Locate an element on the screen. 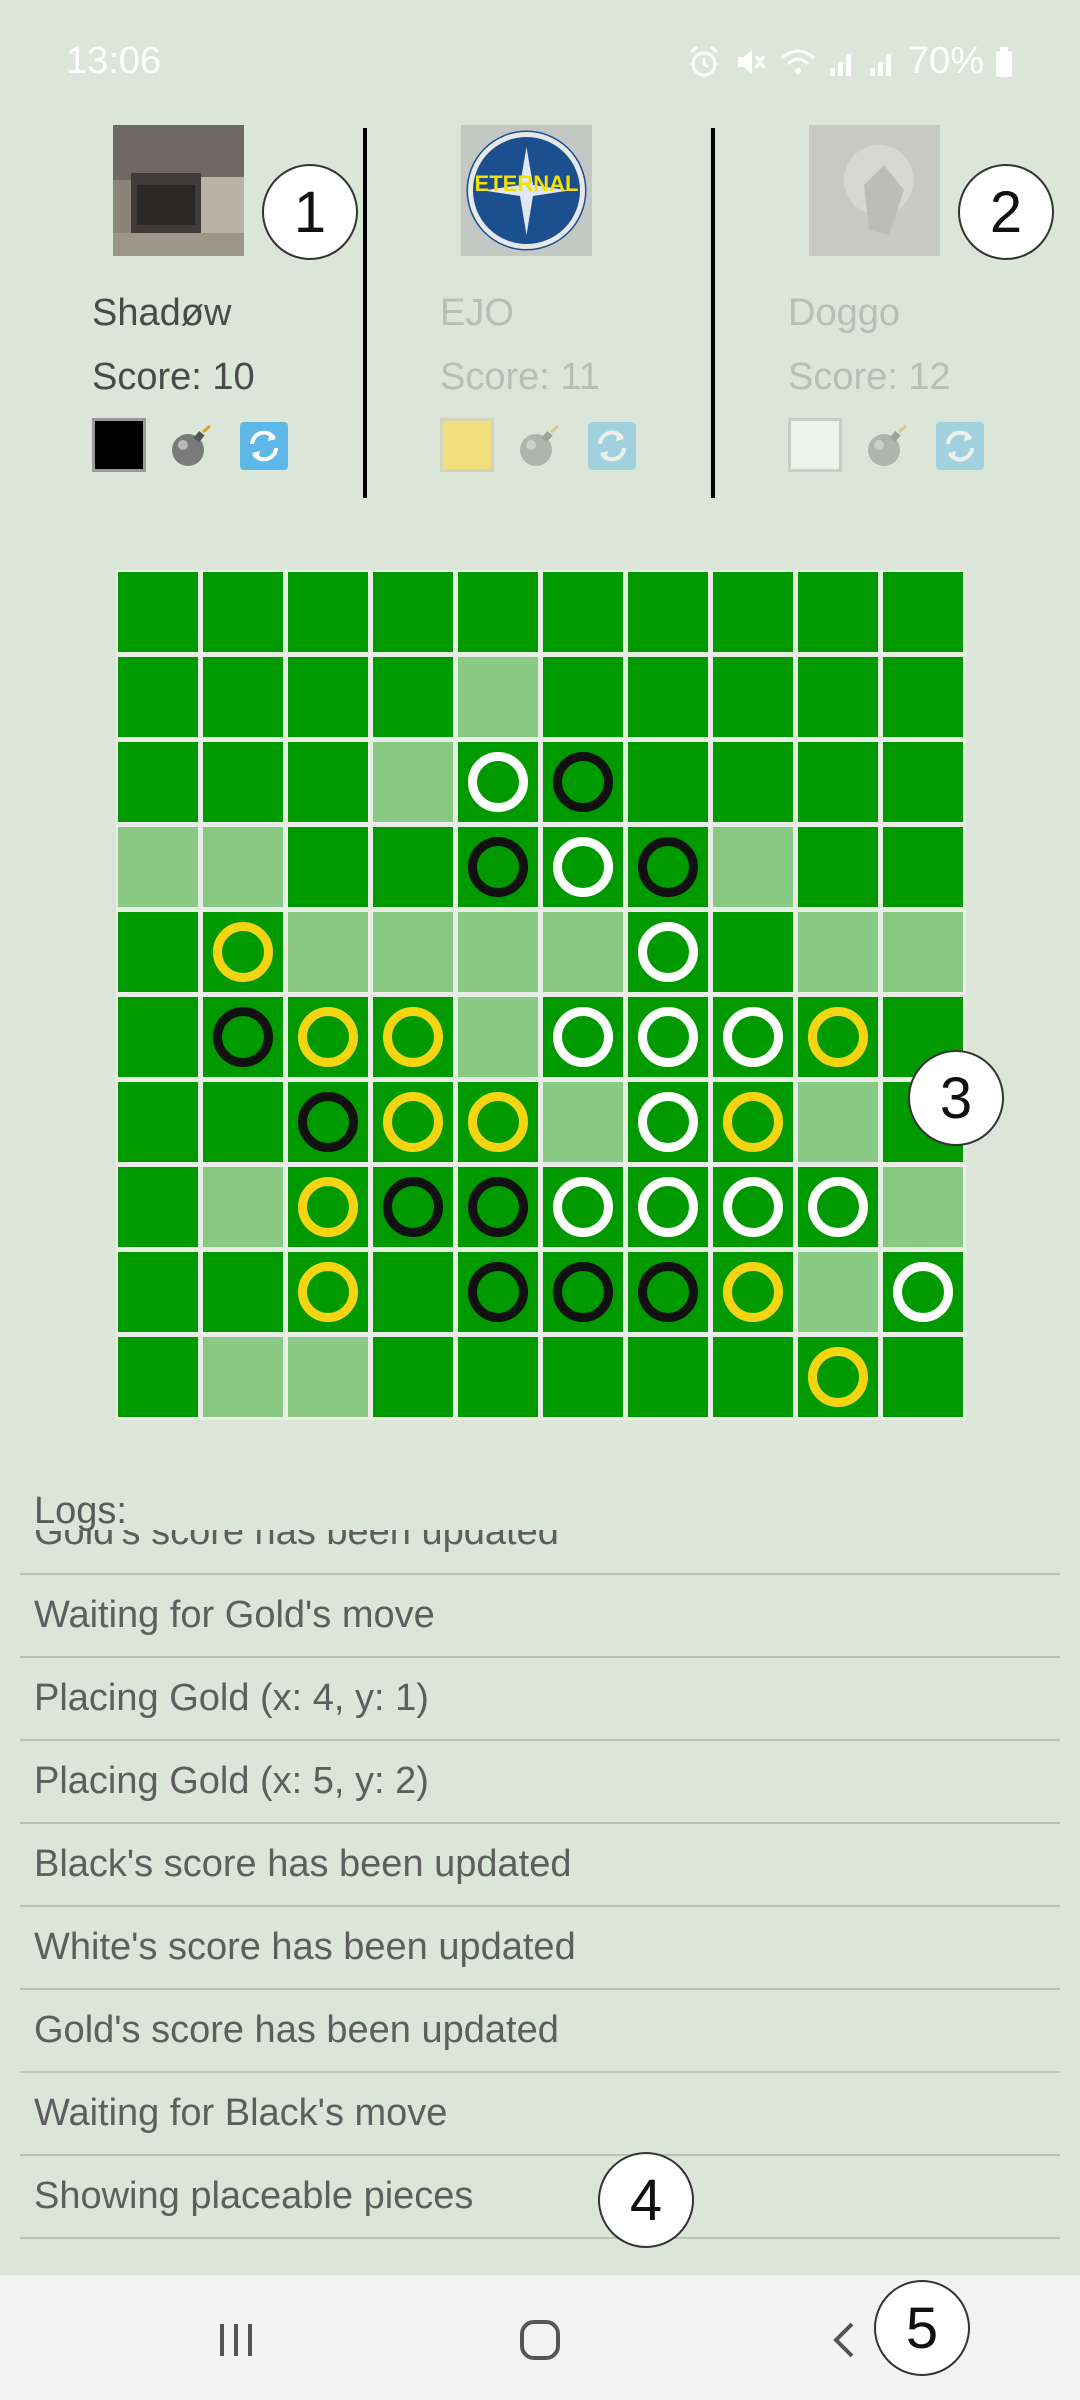 The height and width of the screenshot is (2400, 1080). home-button is located at coordinates (540, 2340).